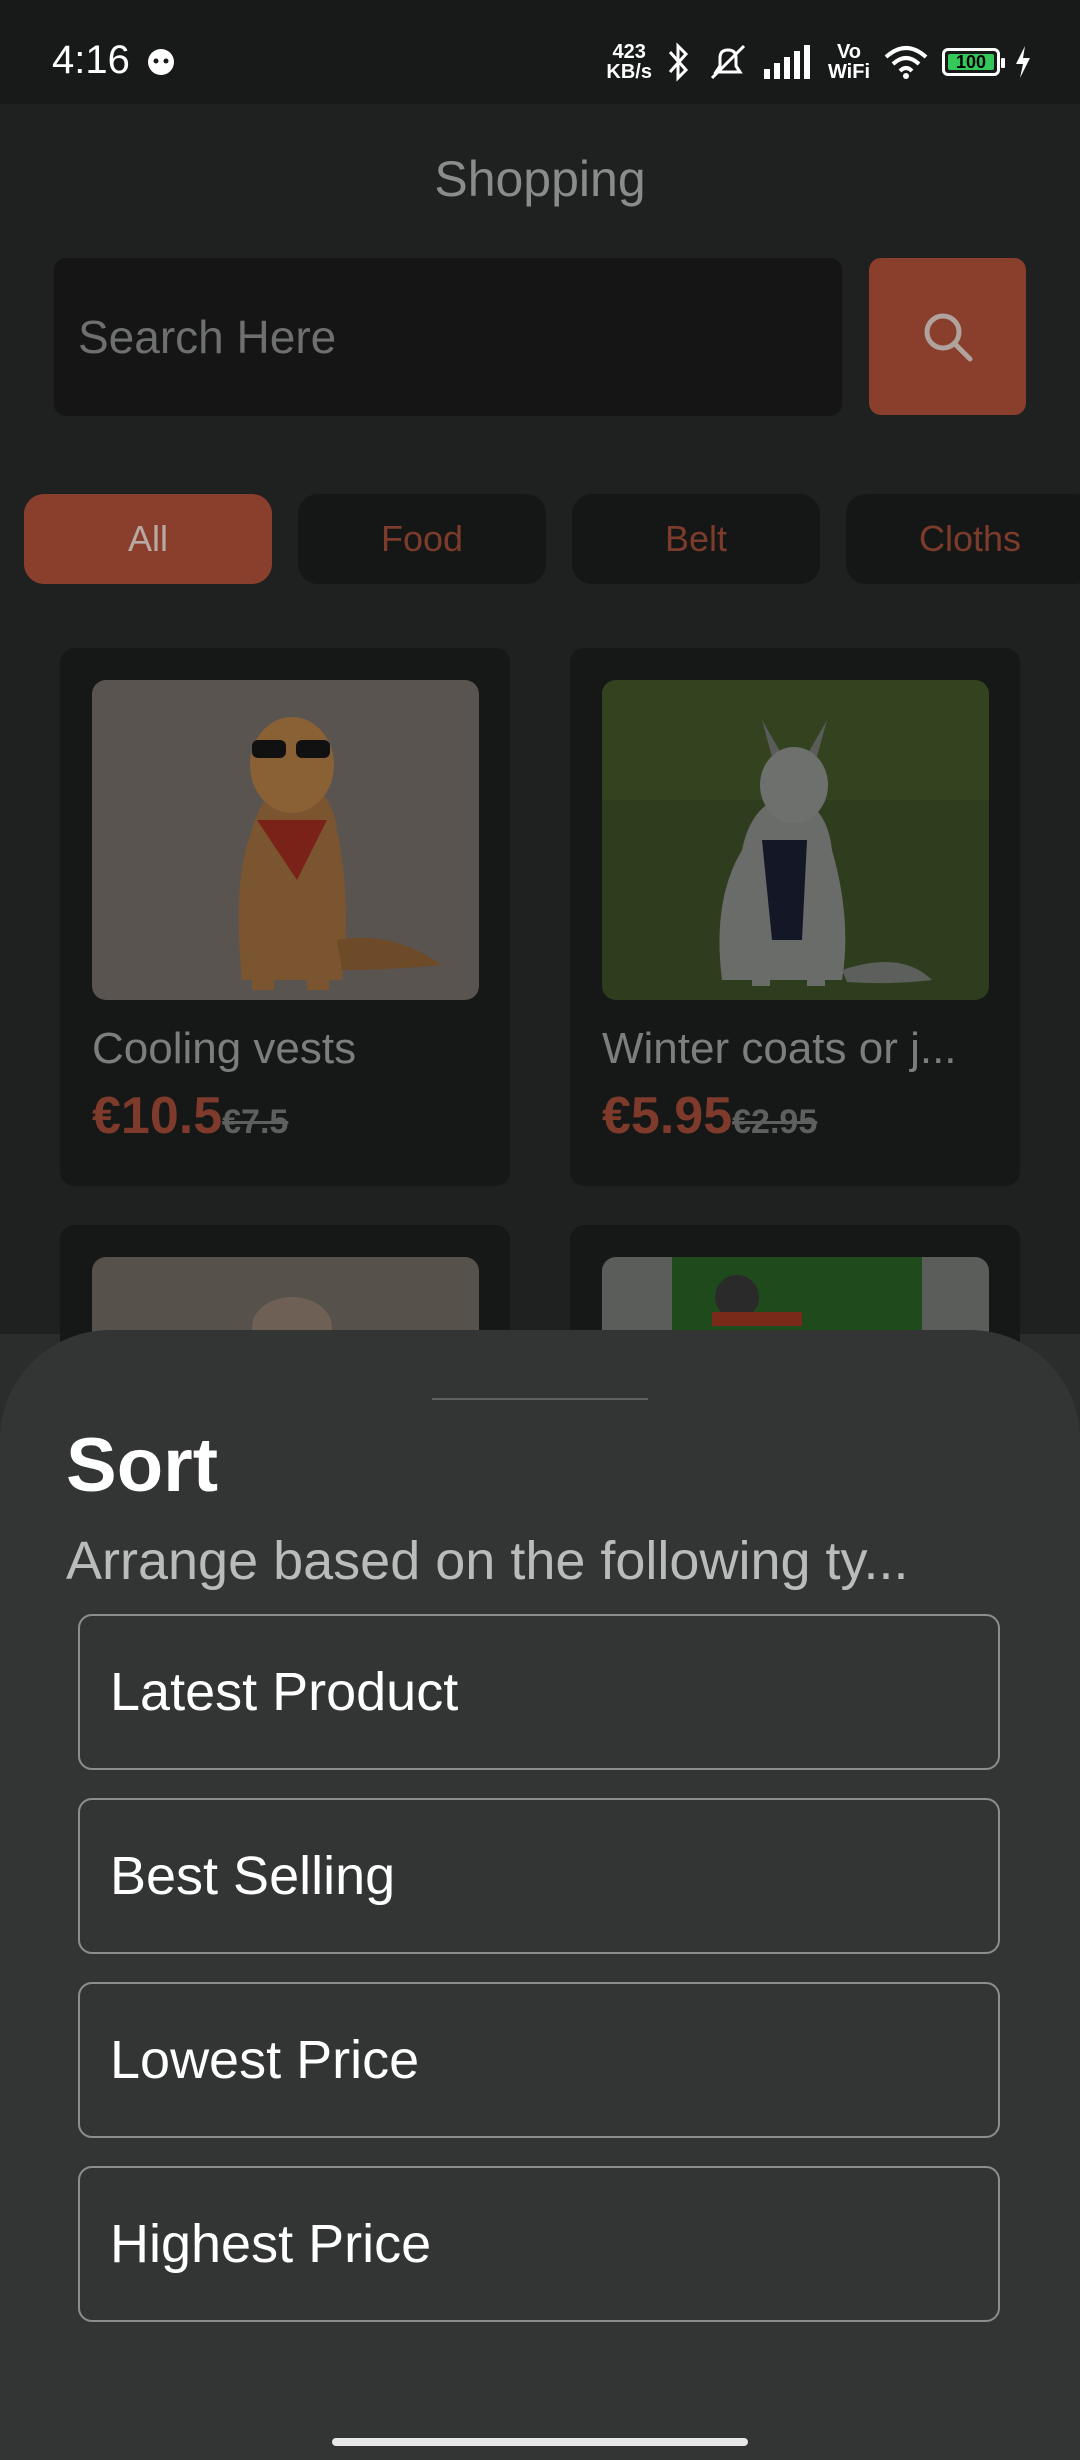 Image resolution: width=1080 pixels, height=2460 pixels. I want to click on search-placeholder: Search Here, so click(207, 337).